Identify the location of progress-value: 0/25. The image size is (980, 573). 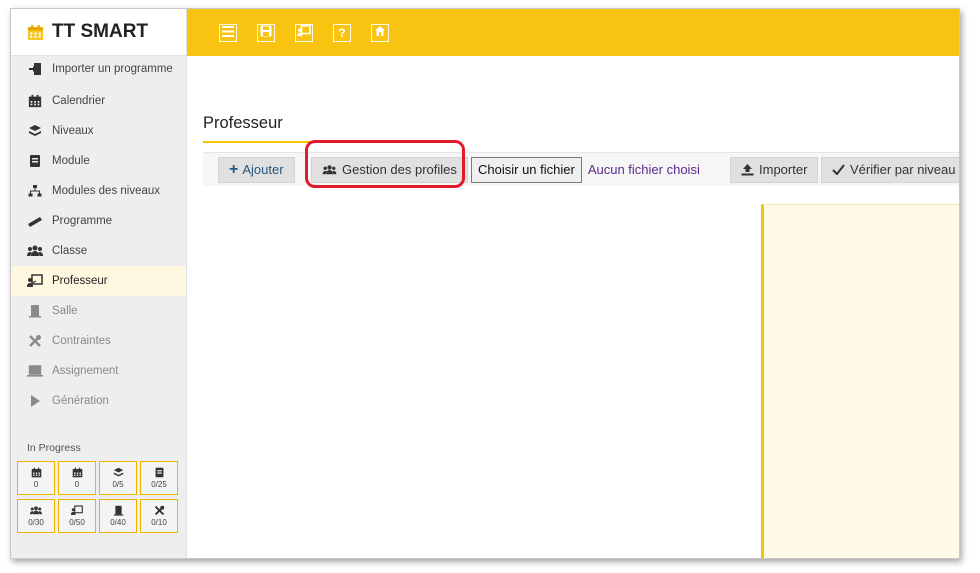
(159, 485).